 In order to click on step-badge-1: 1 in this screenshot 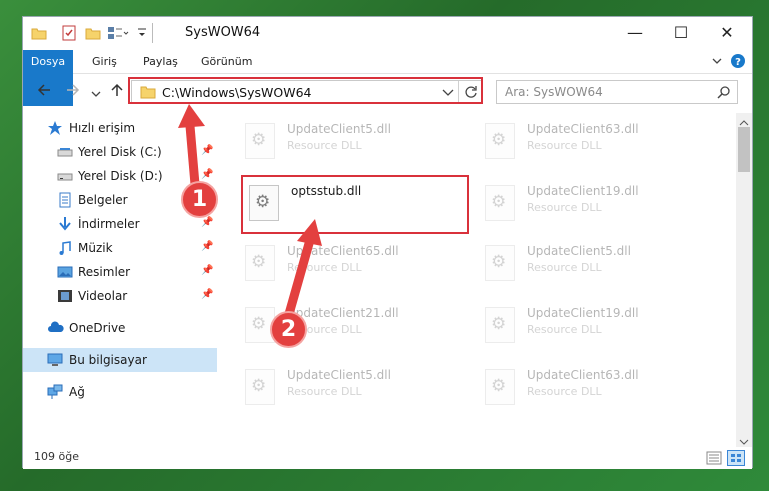, I will do `click(199, 199)`.